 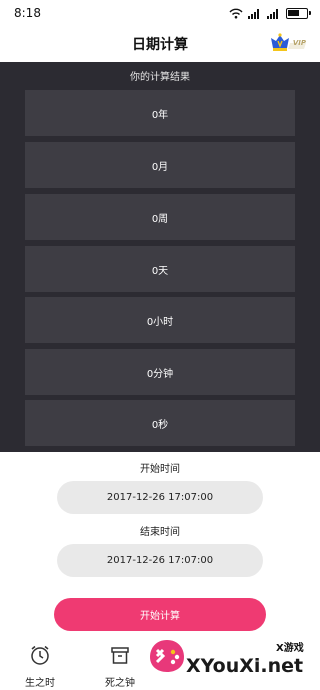 I want to click on nav-item-life-clock: 生之时, so click(x=40, y=665).